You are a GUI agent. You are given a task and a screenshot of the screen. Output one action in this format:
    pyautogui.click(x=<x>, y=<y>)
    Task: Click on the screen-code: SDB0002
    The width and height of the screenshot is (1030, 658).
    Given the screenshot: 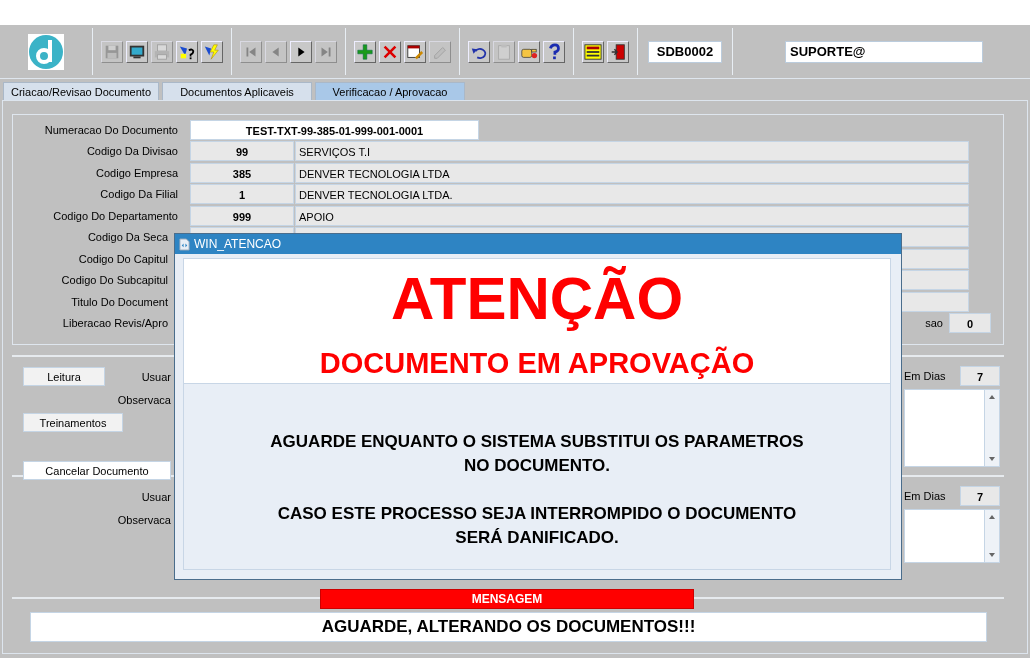 What is the action you would take?
    pyautogui.click(x=685, y=51)
    